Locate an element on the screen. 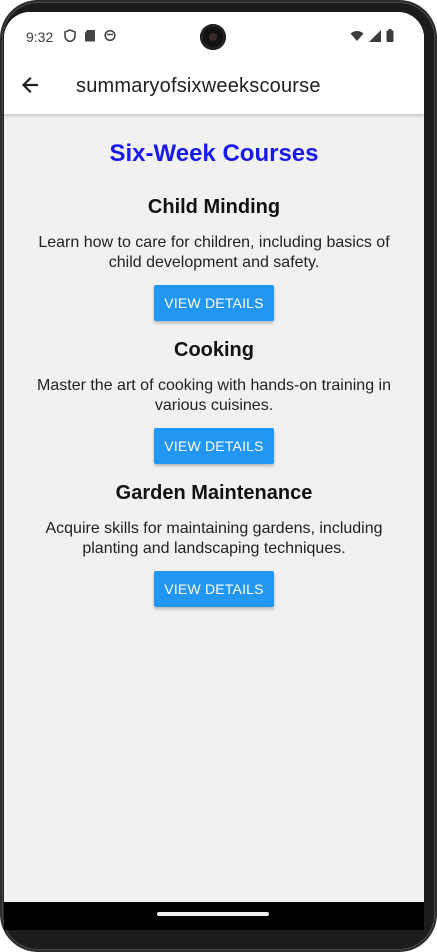 The image size is (437, 952). arrow-left-icon is located at coordinates (30, 87).